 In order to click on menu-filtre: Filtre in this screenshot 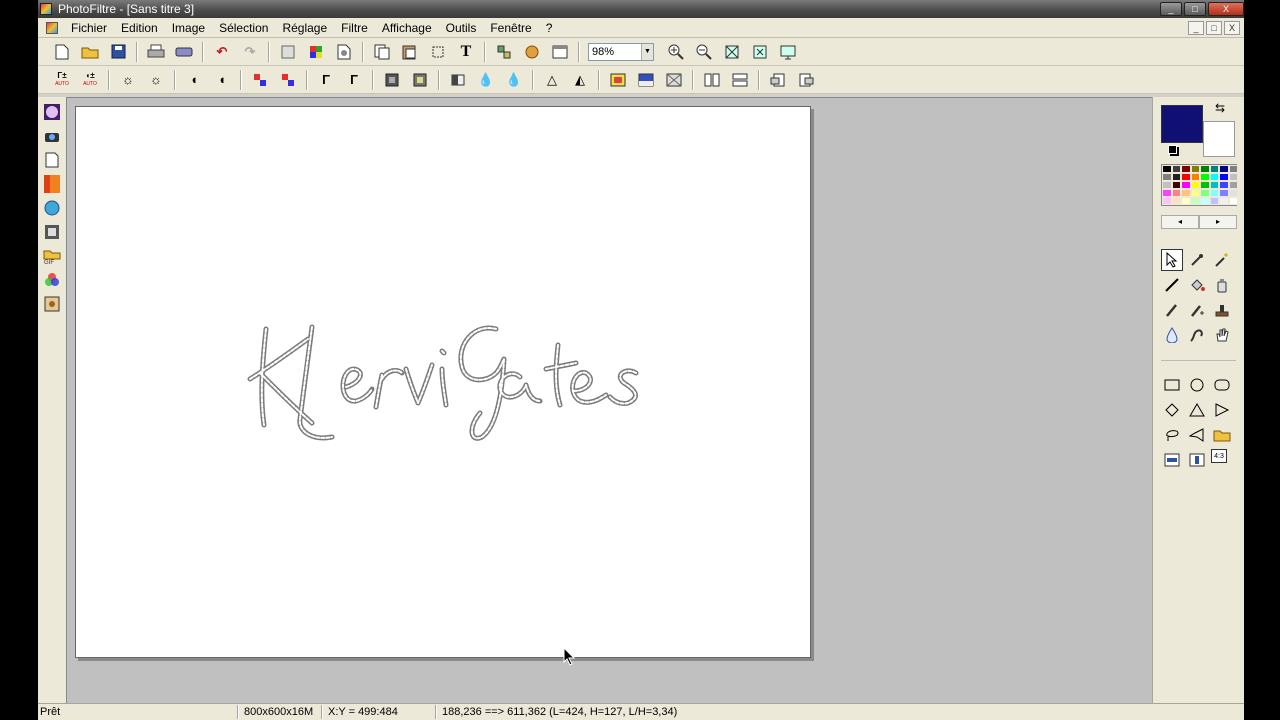, I will do `click(354, 28)`.